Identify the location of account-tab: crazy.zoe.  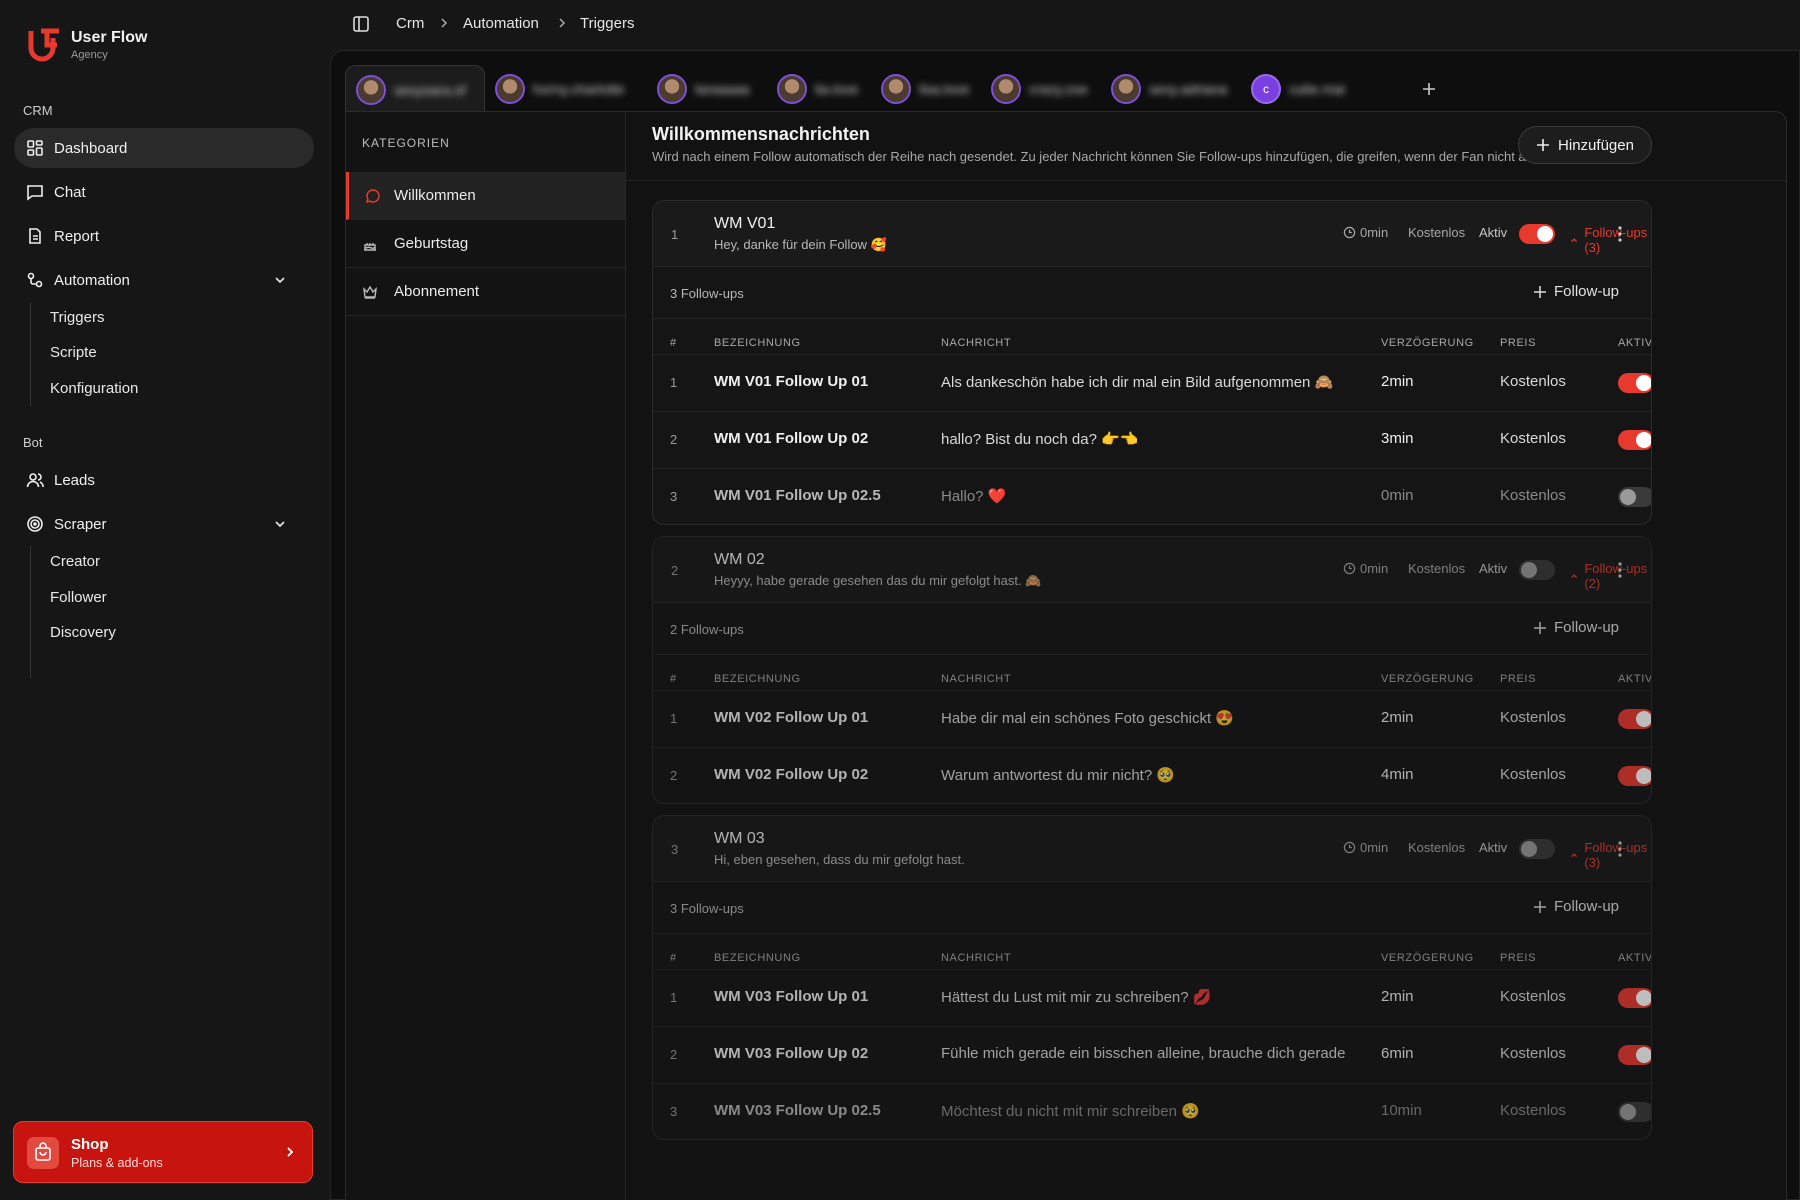
(1041, 89).